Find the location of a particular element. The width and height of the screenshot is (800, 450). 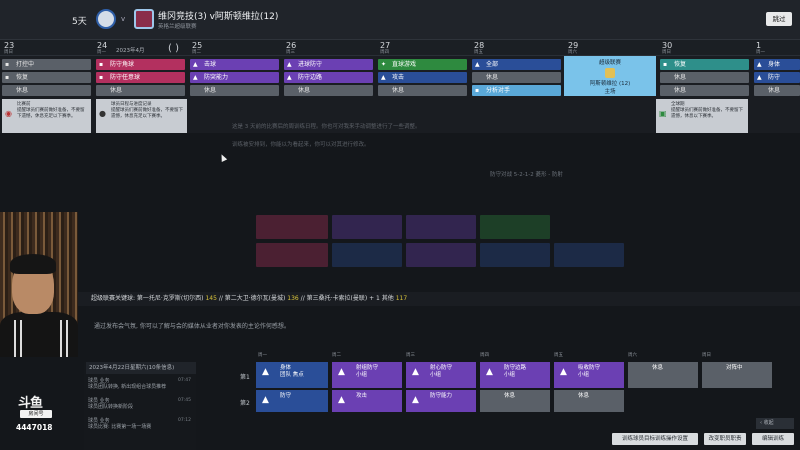

skip-button: 跳过 is located at coordinates (779, 19).